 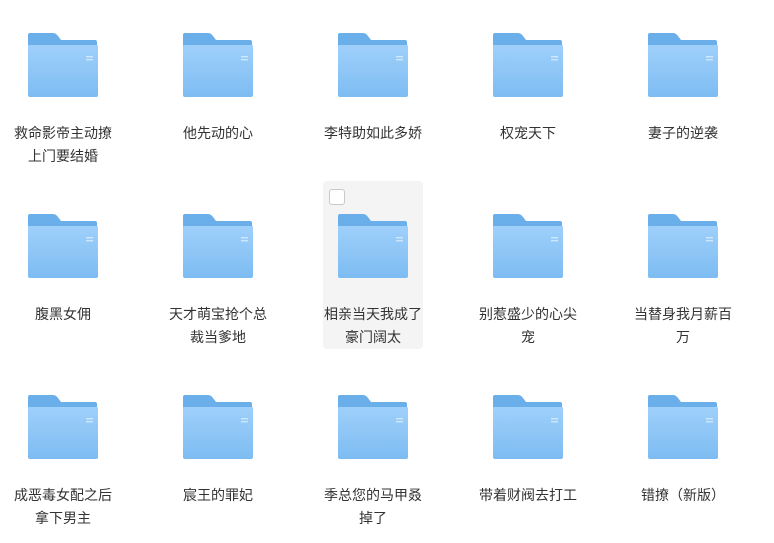 What do you see at coordinates (683, 496) in the screenshot?
I see `folder-name: 错撩（新版）` at bounding box center [683, 496].